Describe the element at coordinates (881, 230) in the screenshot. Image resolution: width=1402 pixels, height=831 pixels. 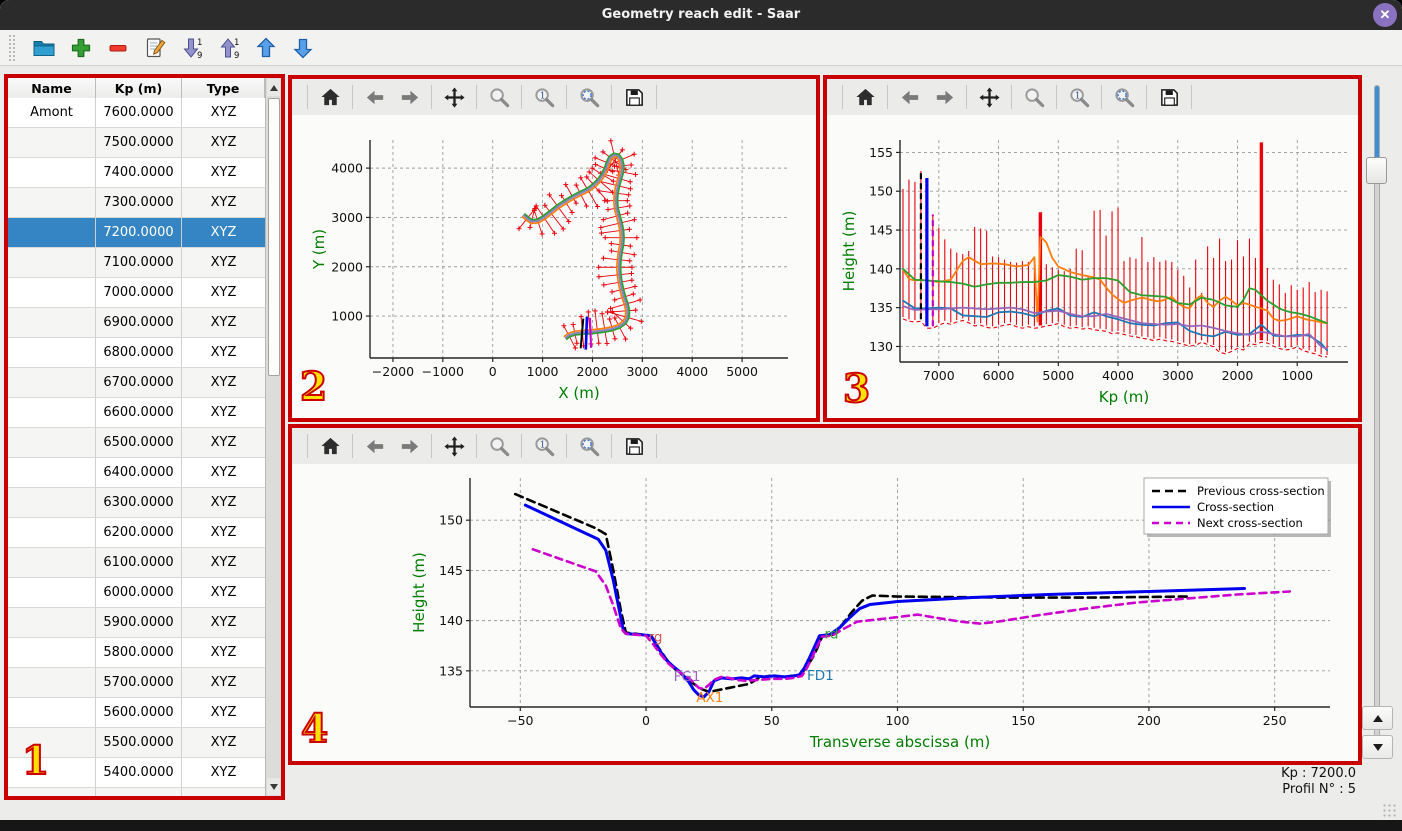
I see `svg-text: 145` at that location.